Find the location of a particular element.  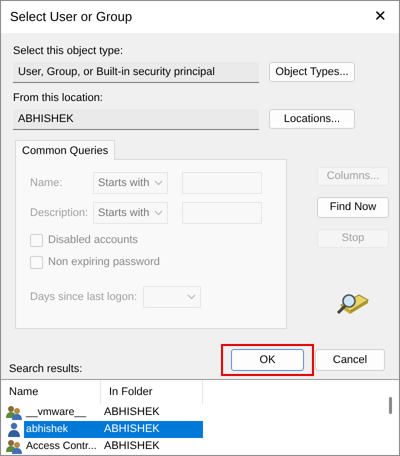

days-label: Days since last logon: is located at coordinates (83, 297).